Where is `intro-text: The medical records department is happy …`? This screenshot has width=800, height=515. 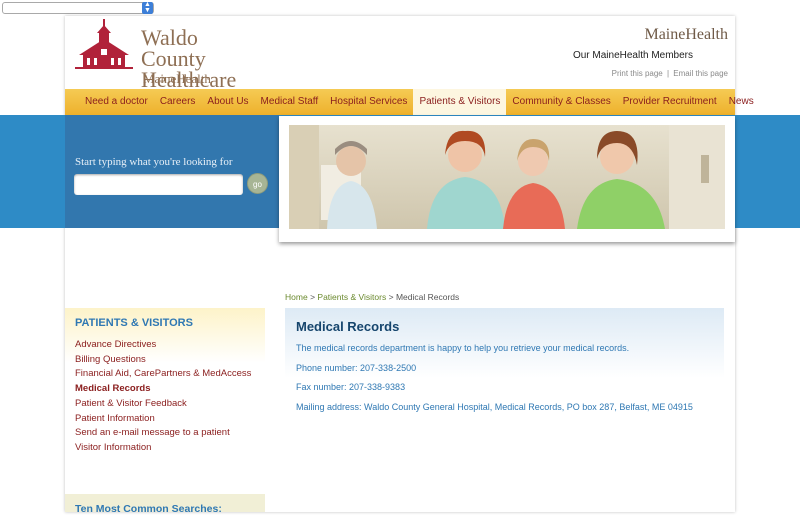 intro-text: The medical records department is happy … is located at coordinates (463, 348).